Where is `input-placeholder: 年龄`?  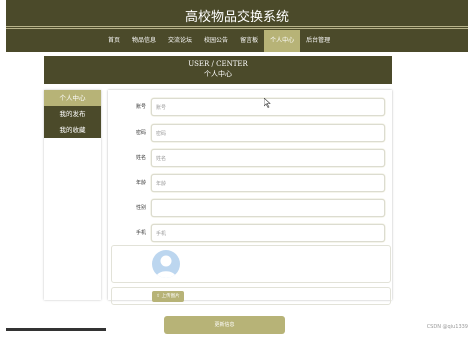
input-placeholder: 年龄 is located at coordinates (161, 184).